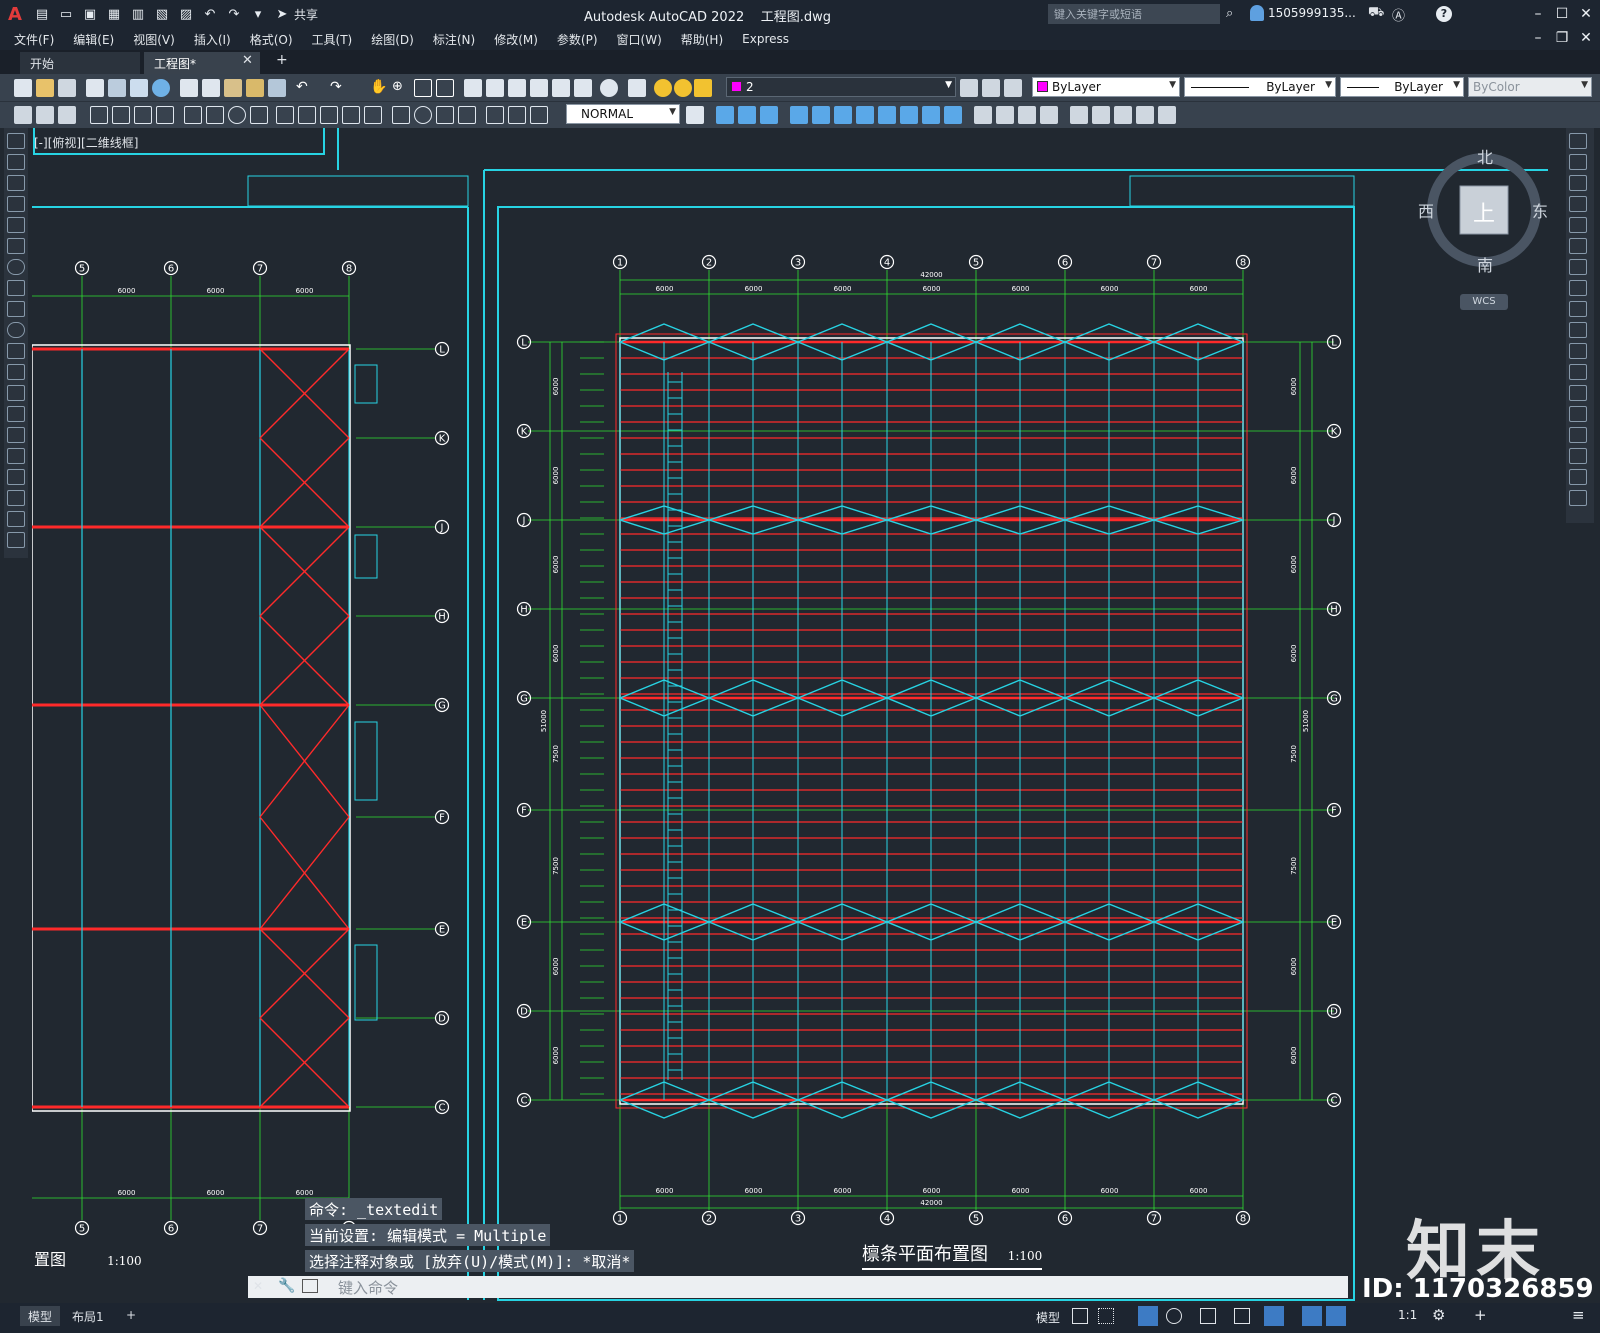  What do you see at coordinates (154, 39) in the screenshot?
I see `menu-view: 视图(V)` at bounding box center [154, 39].